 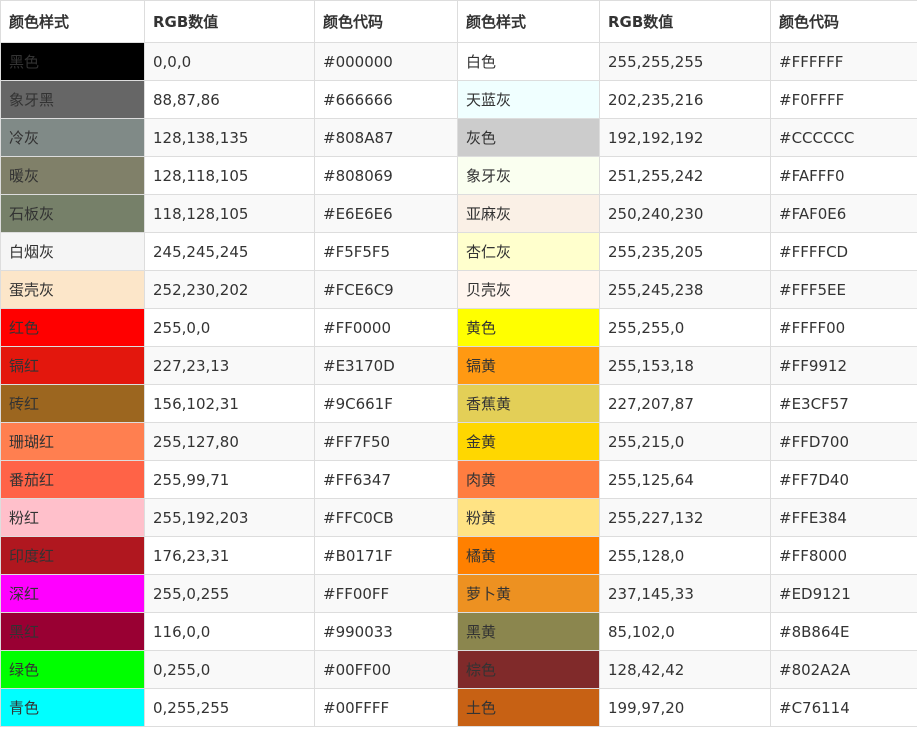 I want to click on rgb-value-cell: 255,127,80, so click(x=229, y=441).